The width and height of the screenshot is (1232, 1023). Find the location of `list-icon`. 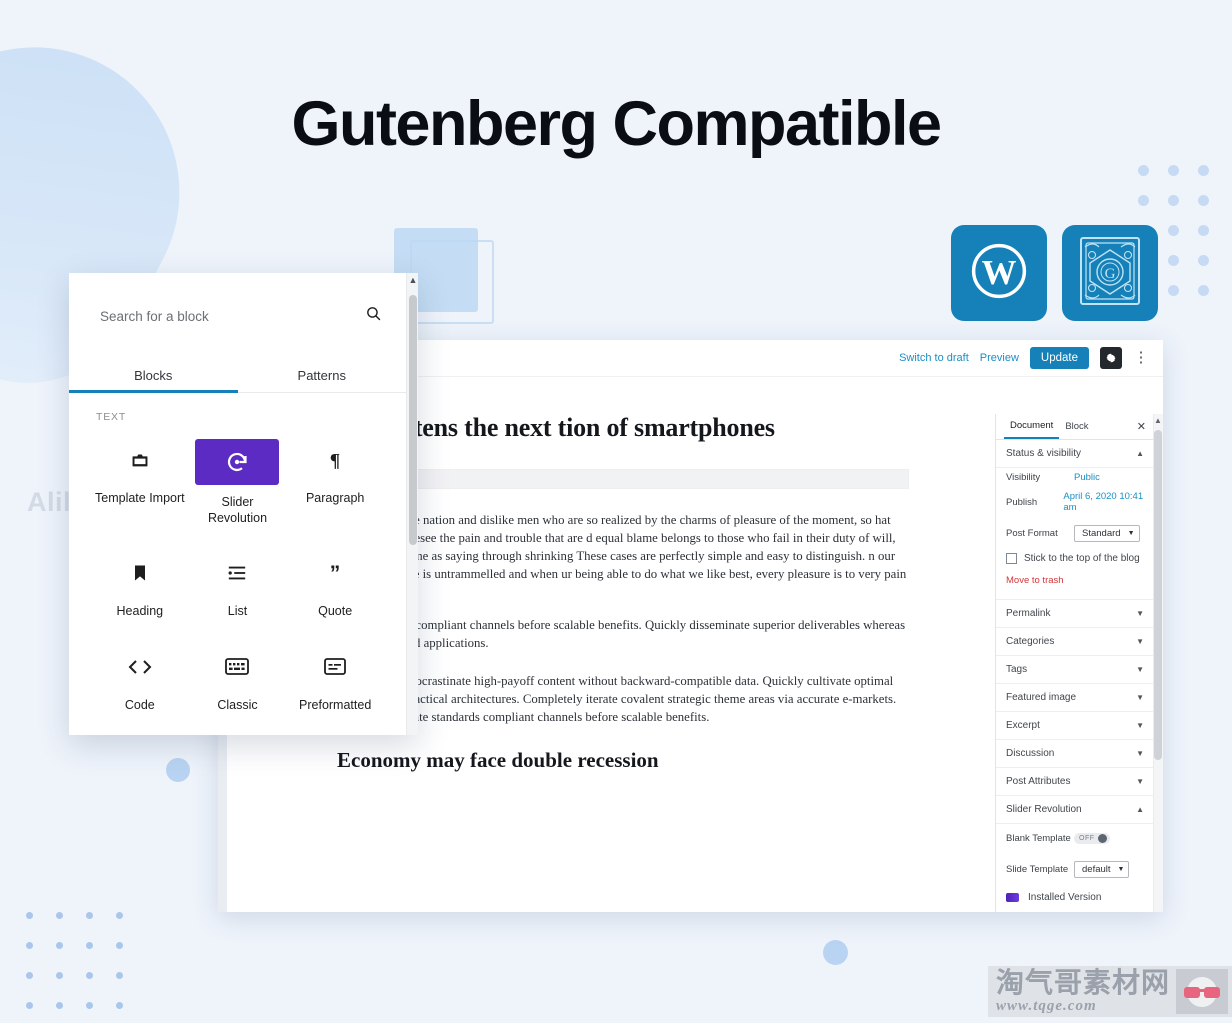

list-icon is located at coordinates (237, 573).